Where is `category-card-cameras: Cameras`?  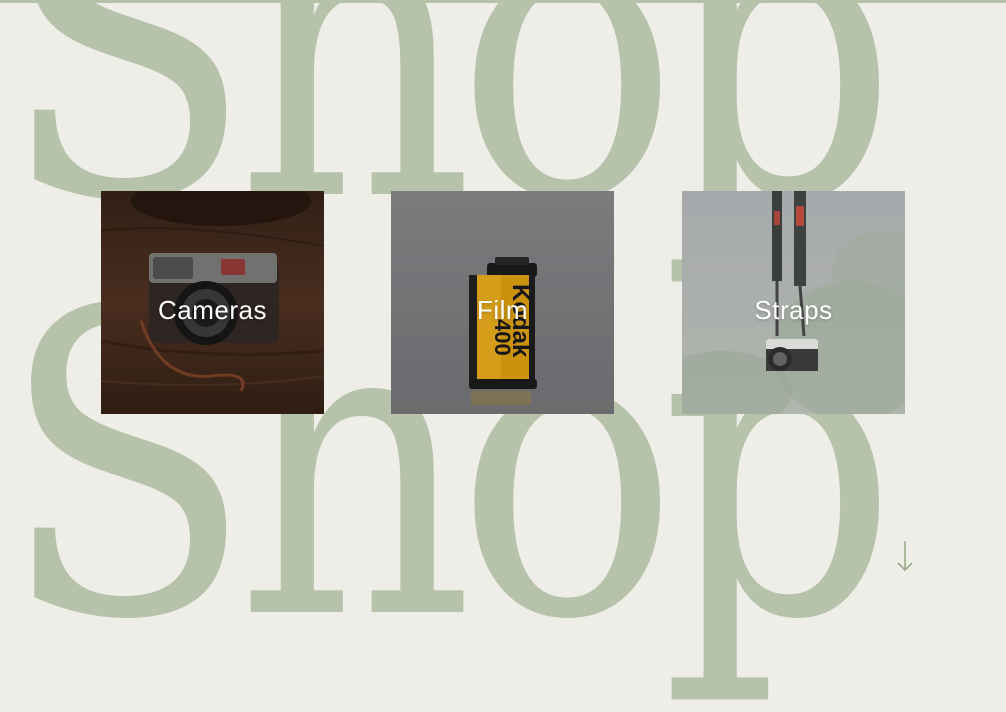
category-card-cameras: Cameras is located at coordinates (212, 302).